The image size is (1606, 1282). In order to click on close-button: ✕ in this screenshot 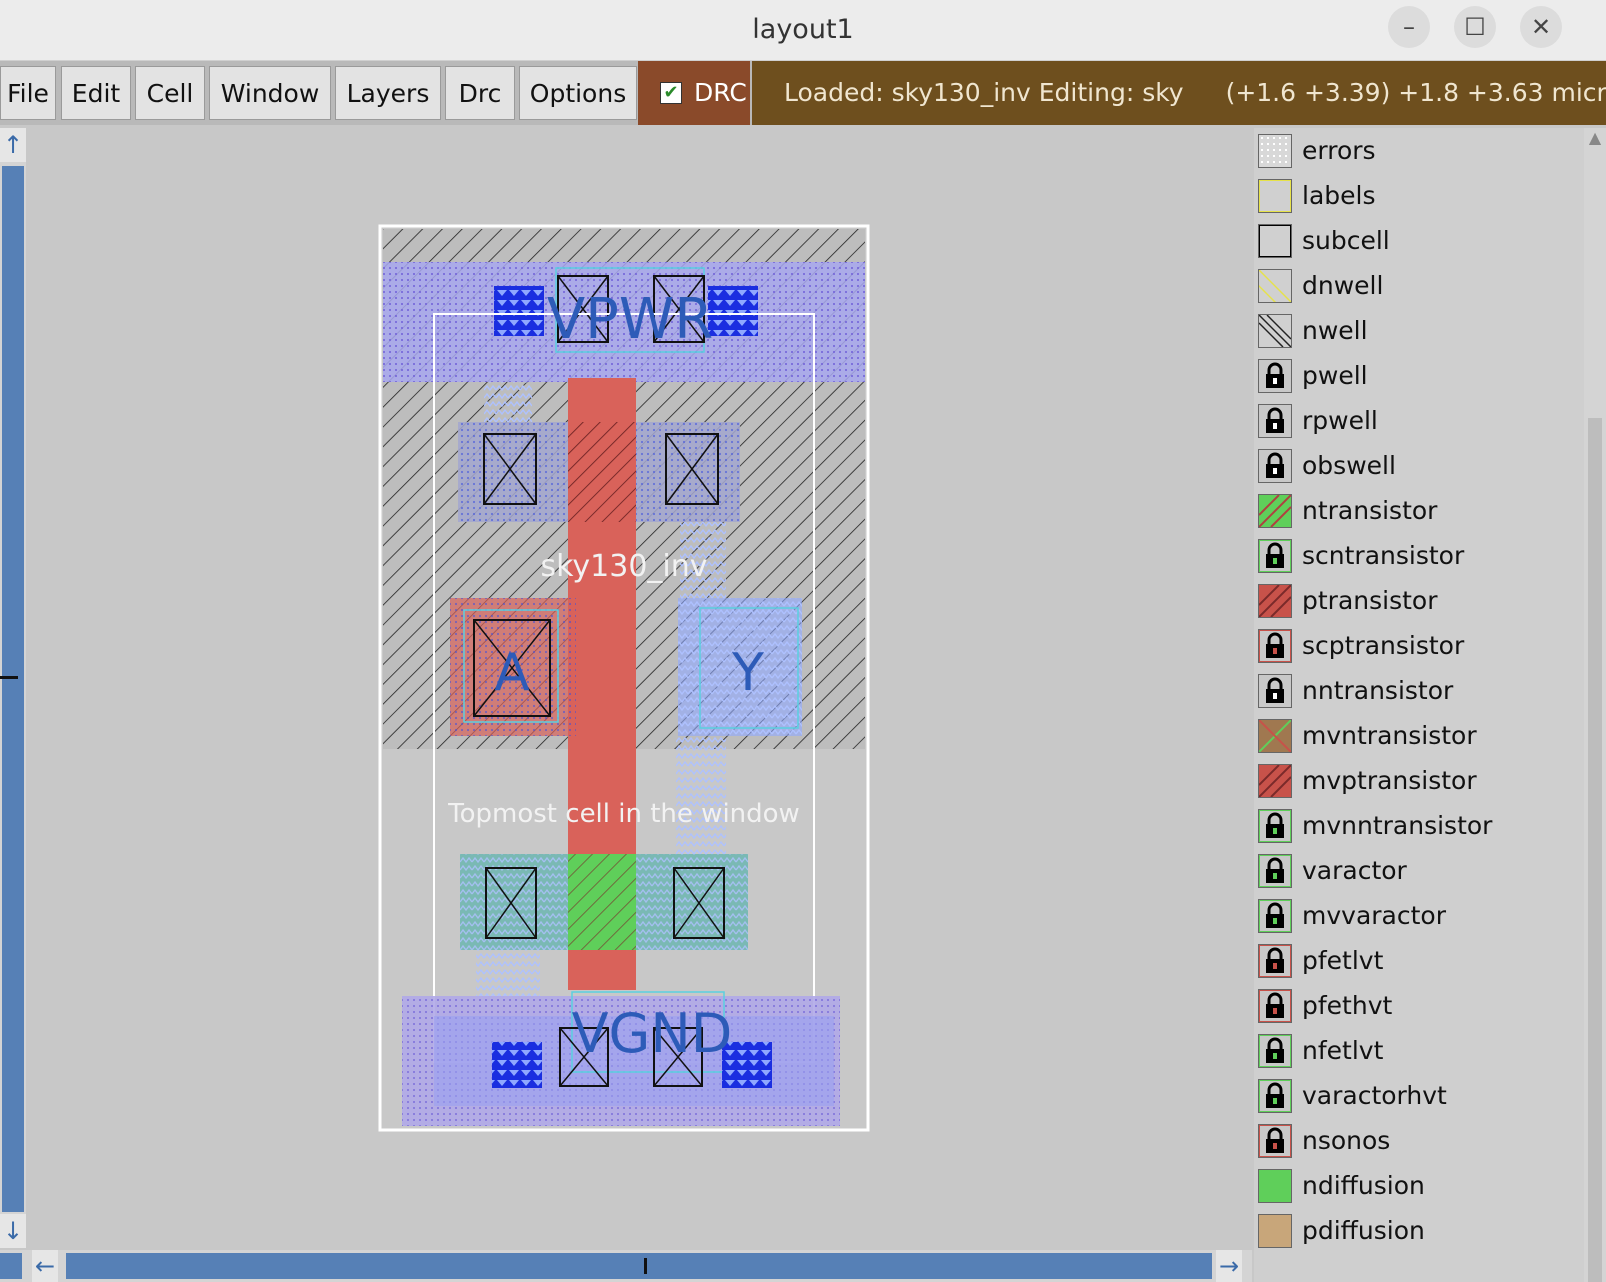, I will do `click(1541, 27)`.